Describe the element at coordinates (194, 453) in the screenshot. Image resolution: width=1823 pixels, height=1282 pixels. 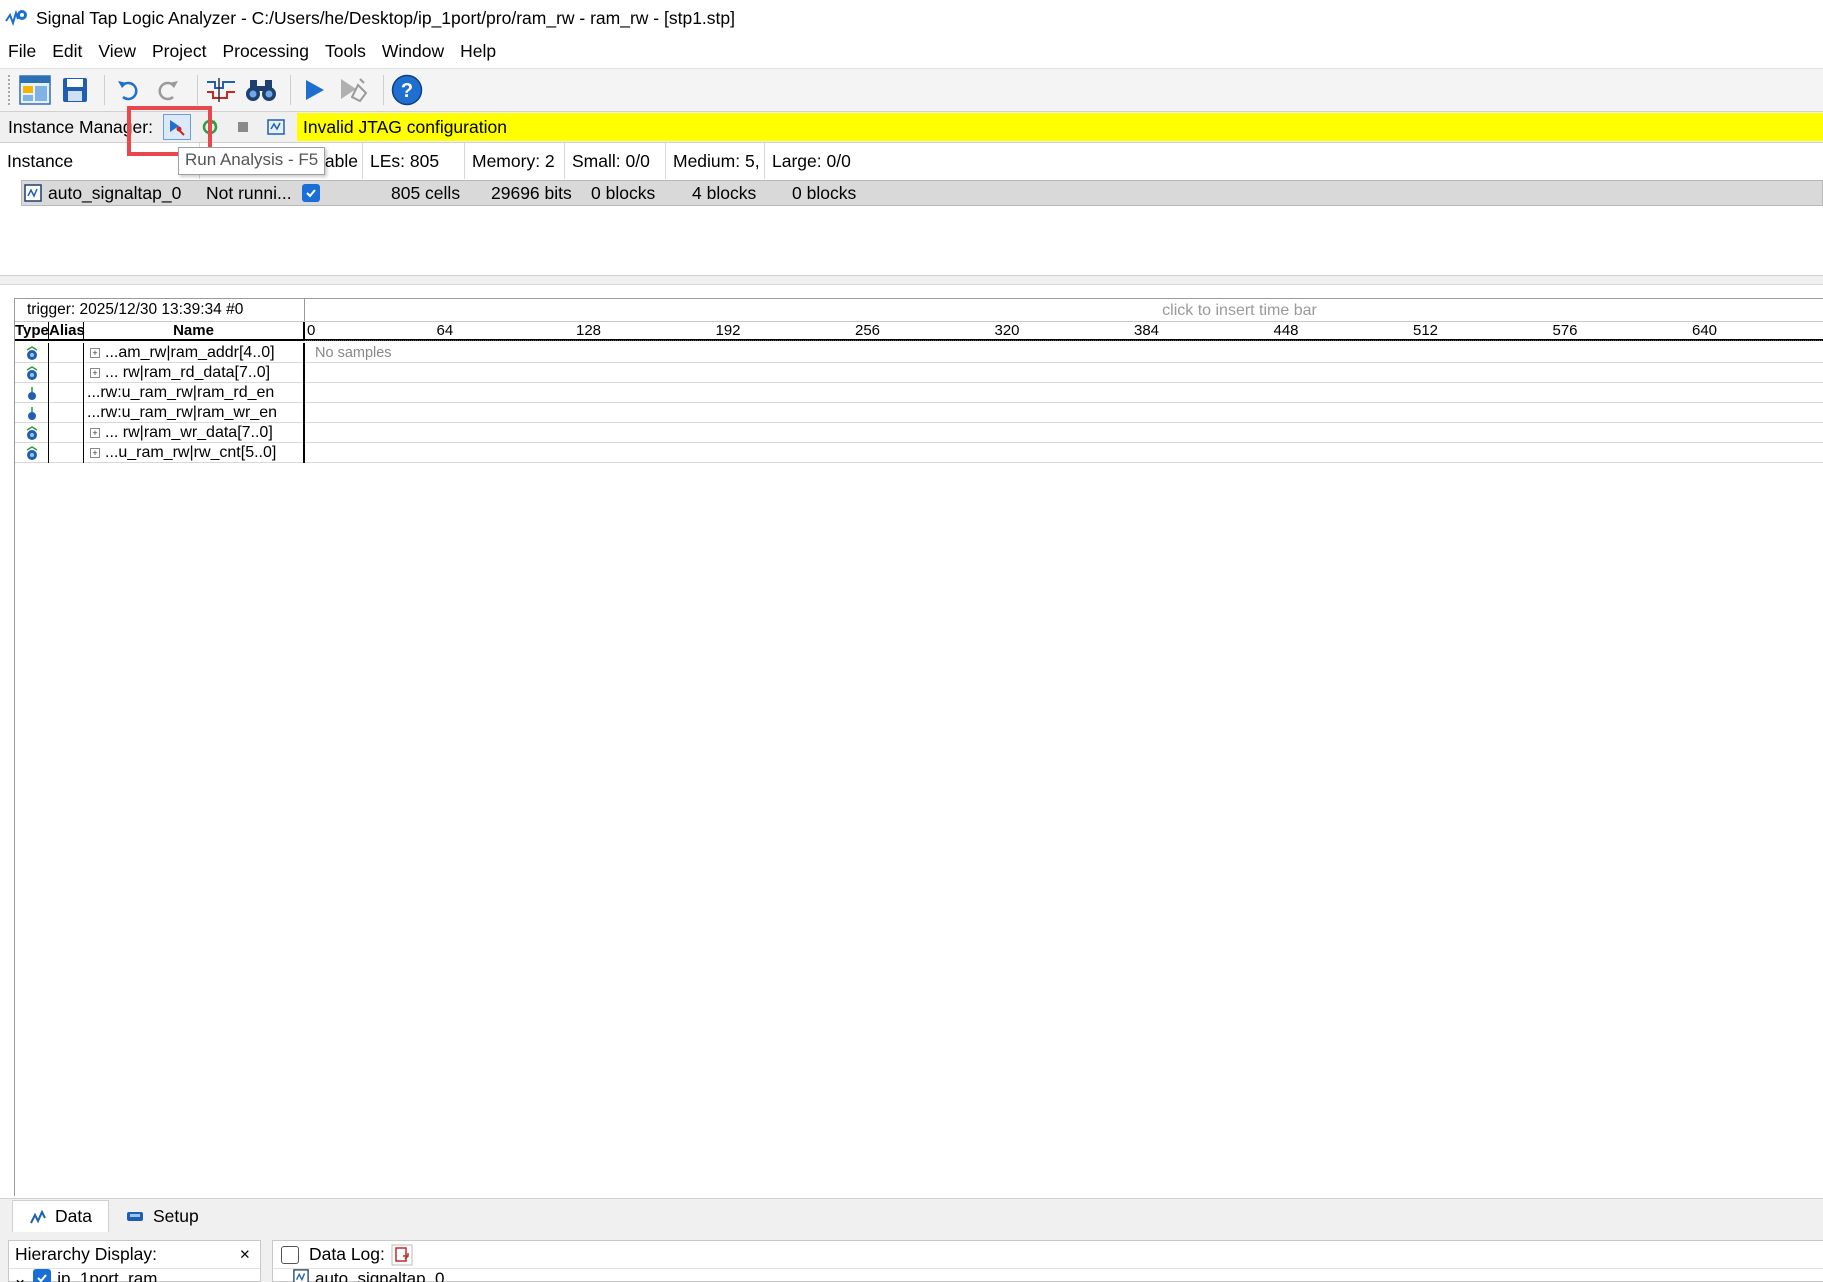
I see `signal-name-cell: + ...u_ram_rw|rw_cnt[5..0]` at that location.